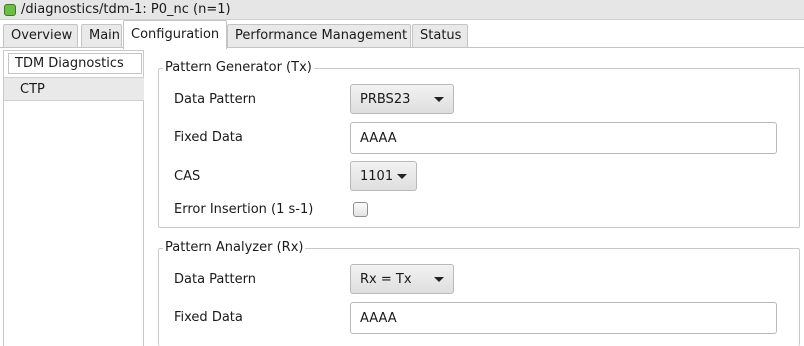 This screenshot has height=346, width=804. What do you see at coordinates (563, 138) in the screenshot?
I see `tx-fixed-data-field: AAAA` at bounding box center [563, 138].